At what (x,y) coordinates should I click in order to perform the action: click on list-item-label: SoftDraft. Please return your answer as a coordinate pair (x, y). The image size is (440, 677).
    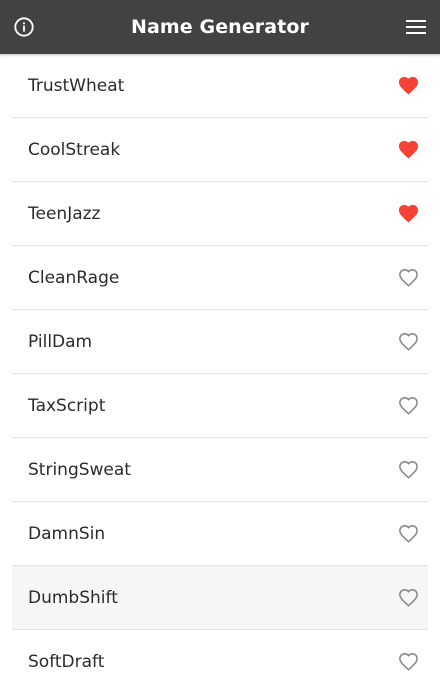
    Looking at the image, I should click on (66, 661).